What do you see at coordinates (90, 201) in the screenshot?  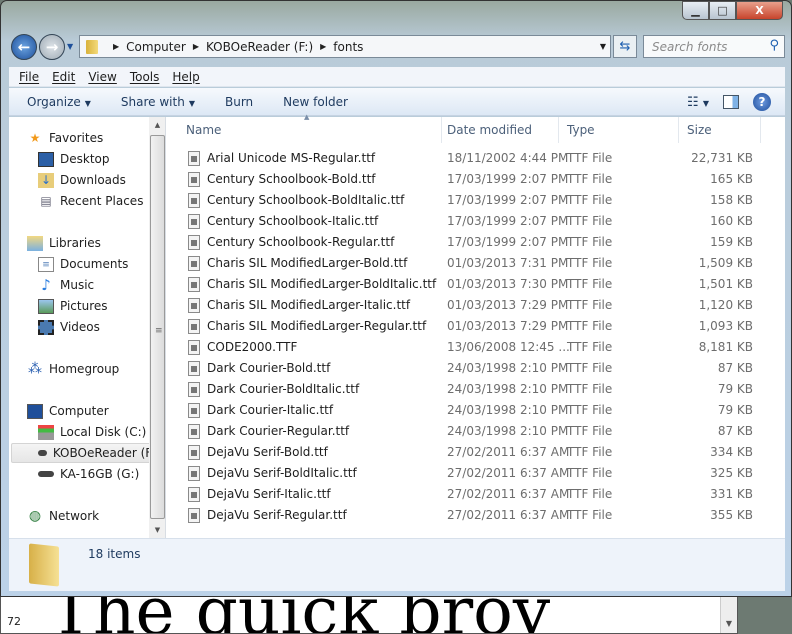 I see `nav-recent-places: ▤ Recent Places` at bounding box center [90, 201].